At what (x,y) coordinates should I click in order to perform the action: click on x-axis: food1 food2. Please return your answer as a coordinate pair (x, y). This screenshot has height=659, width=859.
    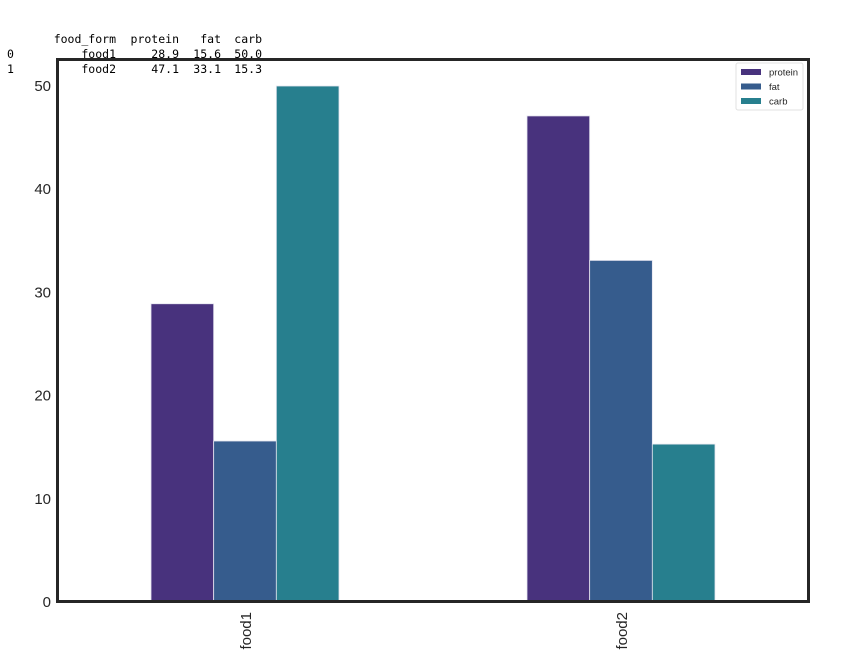
    Looking at the image, I should click on (434, 631).